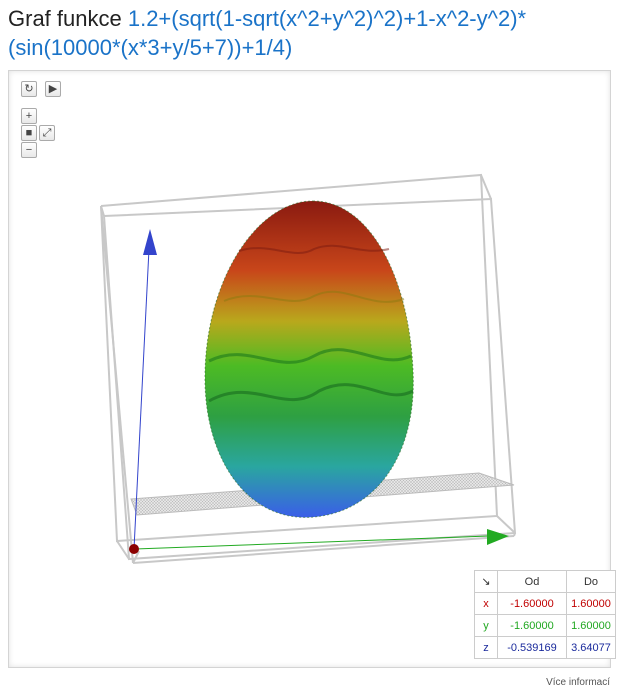  What do you see at coordinates (29, 89) in the screenshot?
I see `reset-view-button: ↻` at bounding box center [29, 89].